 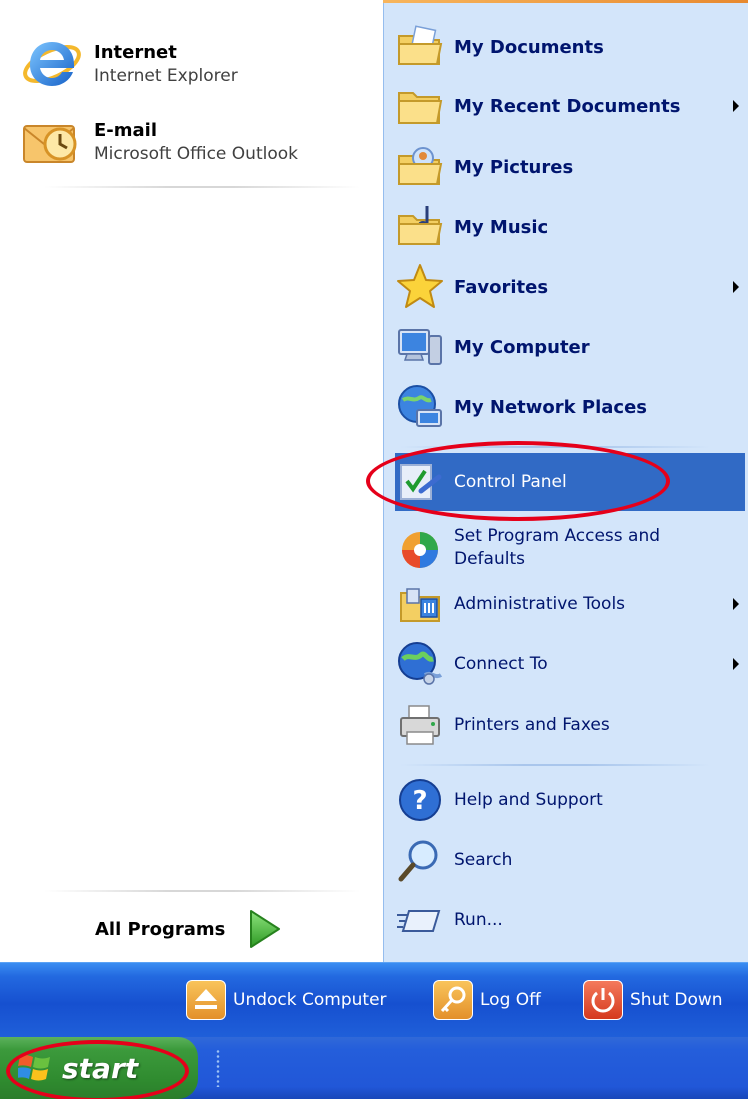 I want to click on pinned-item-internet: Internet Internet Explorer, so click(x=195, y=64).